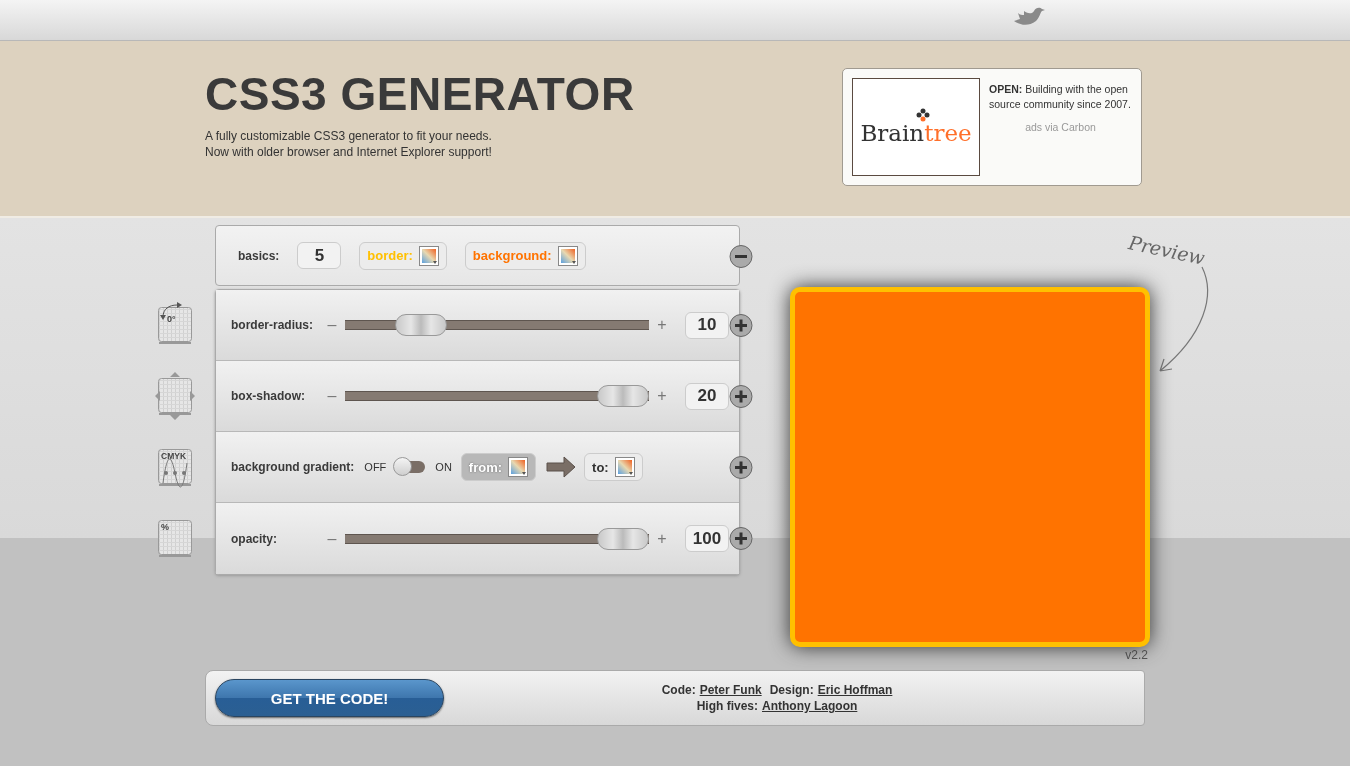  Describe the element at coordinates (329, 698) in the screenshot. I see `get-code-button: GET THE CODE!` at that location.